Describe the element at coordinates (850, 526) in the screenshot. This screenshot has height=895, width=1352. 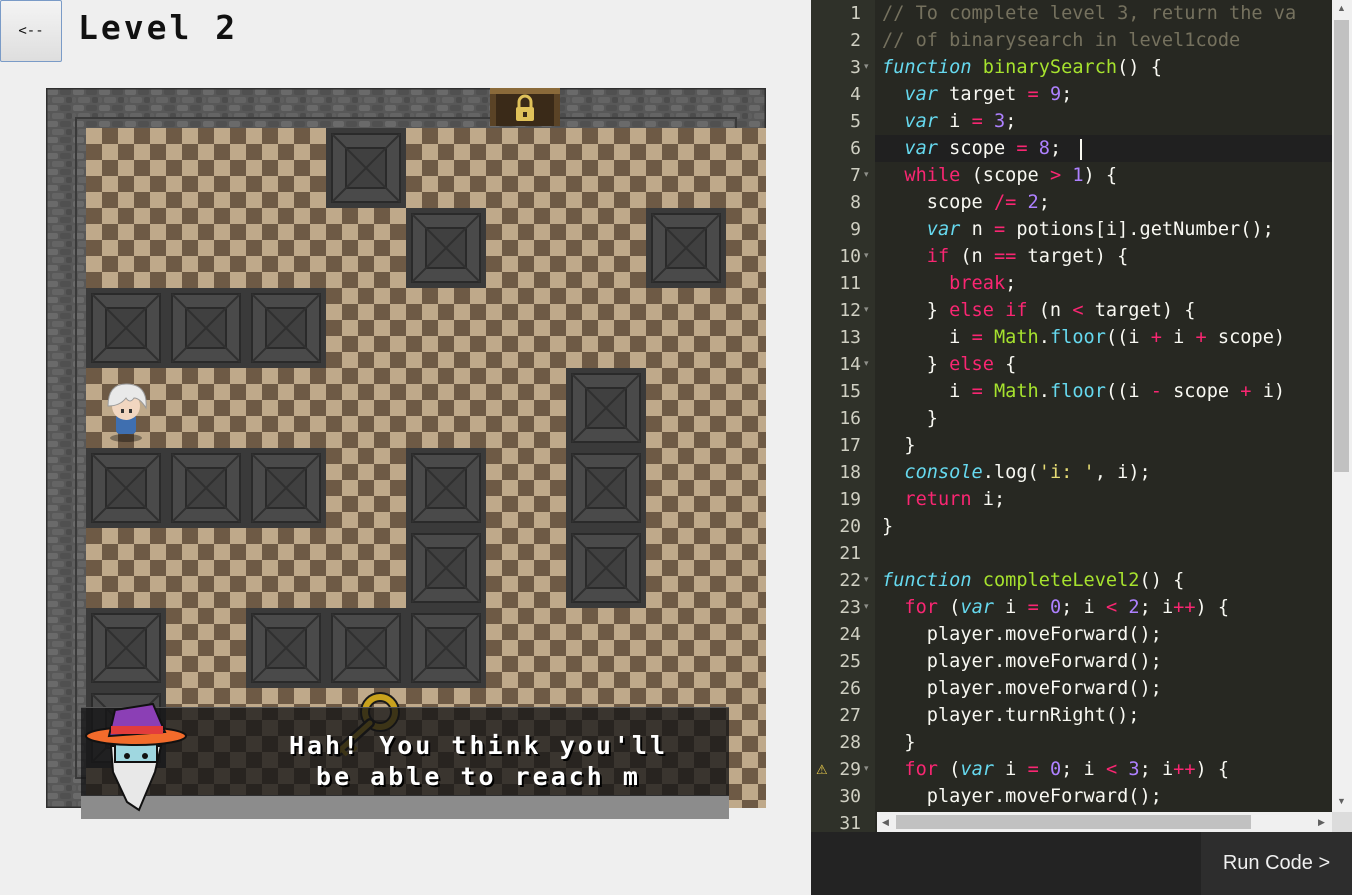
I see `line-number: 20` at that location.